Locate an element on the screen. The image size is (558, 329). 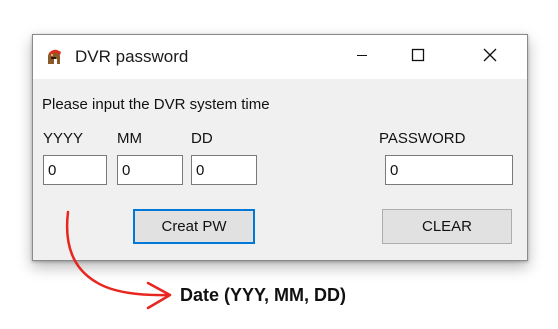
close-icon is located at coordinates (490, 57).